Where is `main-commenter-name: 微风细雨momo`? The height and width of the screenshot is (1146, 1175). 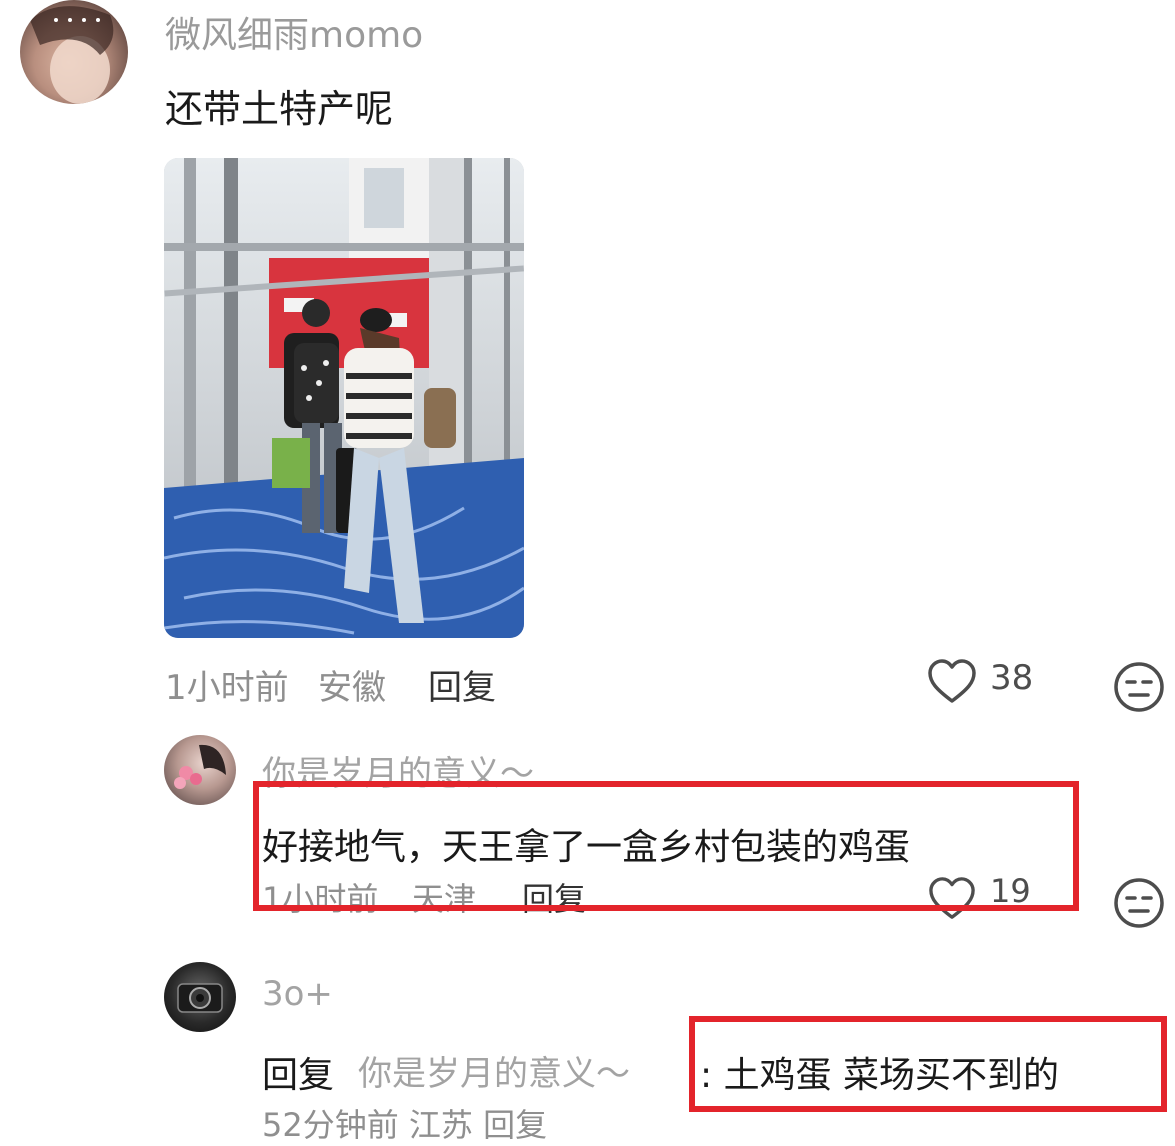 main-commenter-name: 微风细雨momo is located at coordinates (294, 32).